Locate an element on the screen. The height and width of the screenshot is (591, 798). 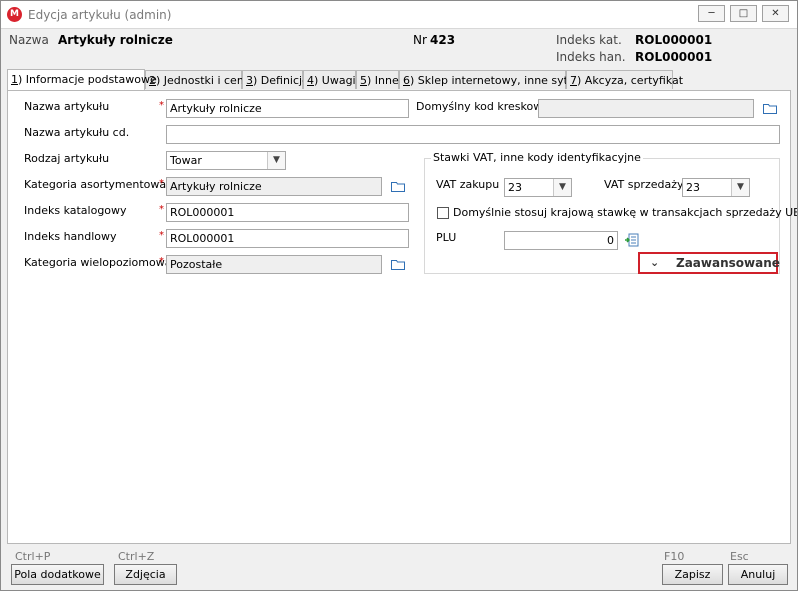
article-type-value: Towar is located at coordinates (186, 160).